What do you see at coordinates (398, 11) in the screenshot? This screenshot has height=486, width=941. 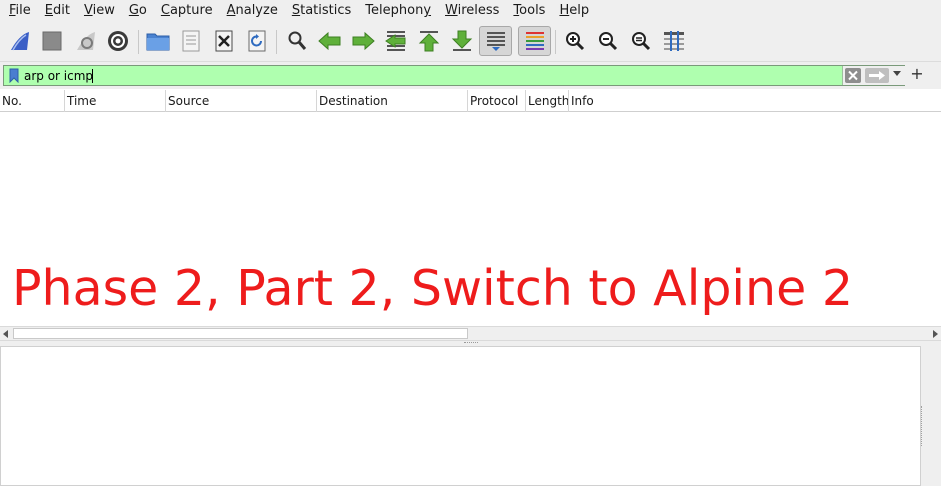 I see `menu-telephony: Telephony` at bounding box center [398, 11].